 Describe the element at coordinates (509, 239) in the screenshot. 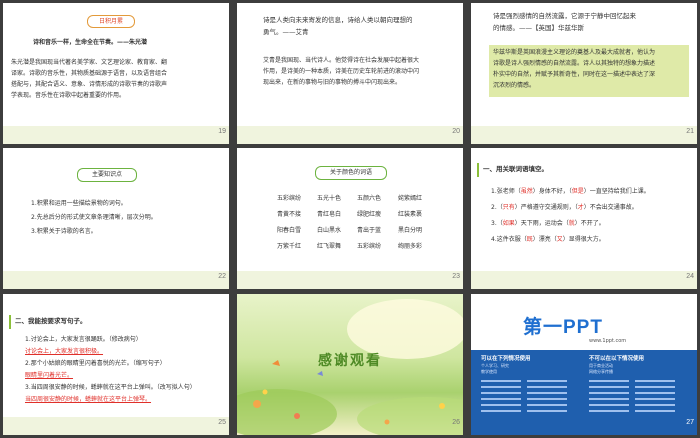

I see `sentence-fragment: 4.这件衣服（` at that location.